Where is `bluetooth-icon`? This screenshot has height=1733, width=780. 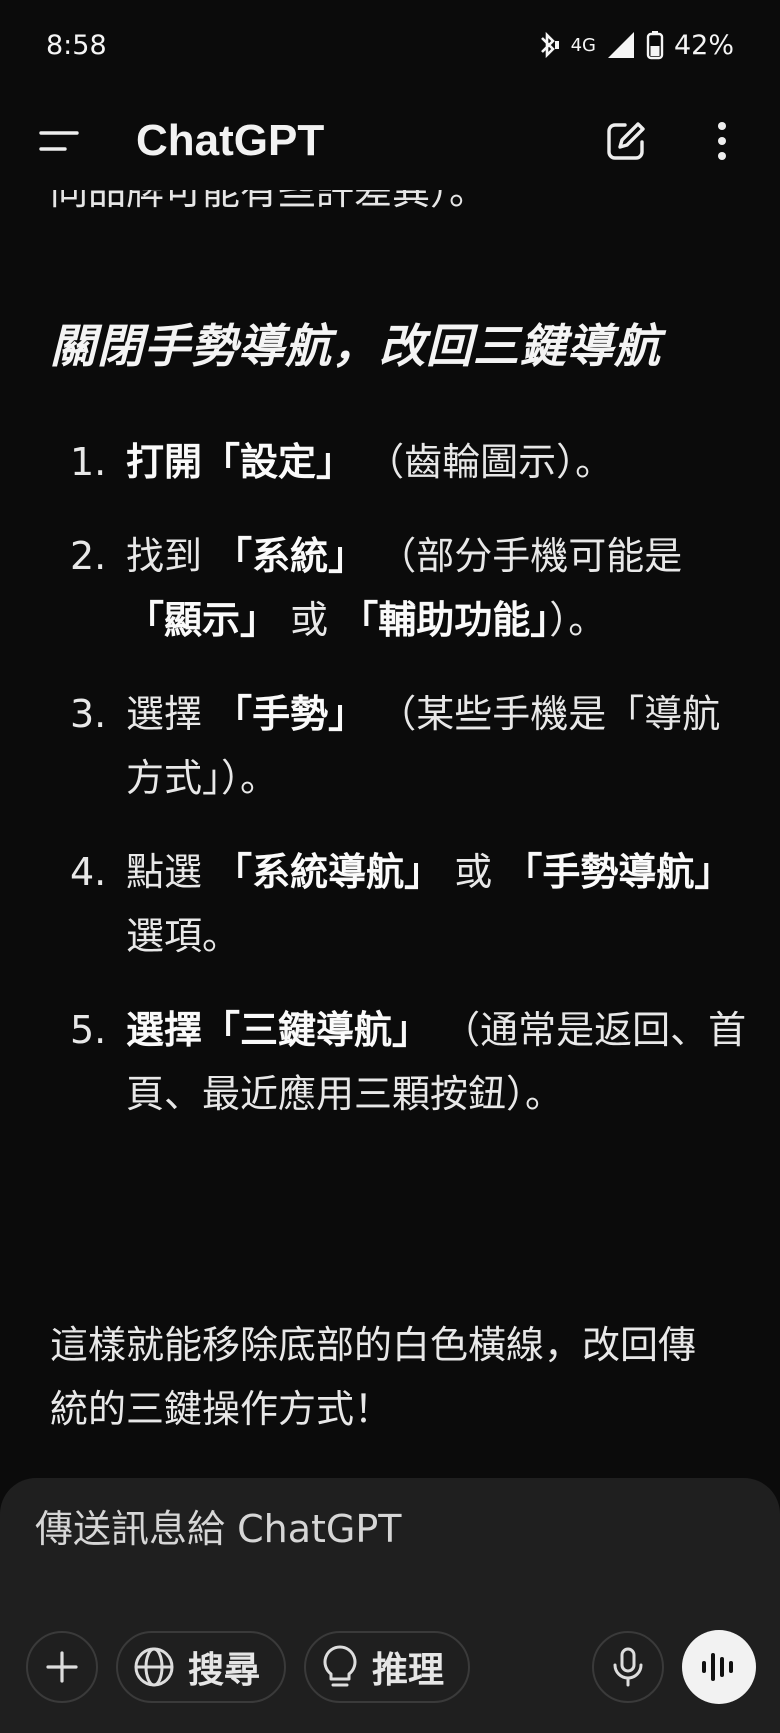
bluetooth-icon is located at coordinates (549, 45).